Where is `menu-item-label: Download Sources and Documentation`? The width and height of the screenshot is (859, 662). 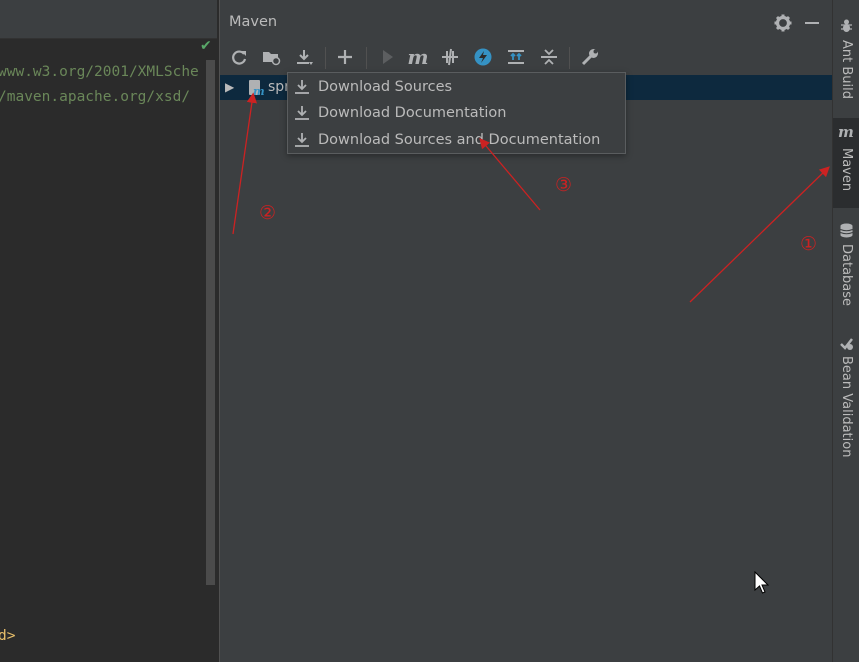
menu-item-label: Download Sources and Documentation is located at coordinates (459, 140).